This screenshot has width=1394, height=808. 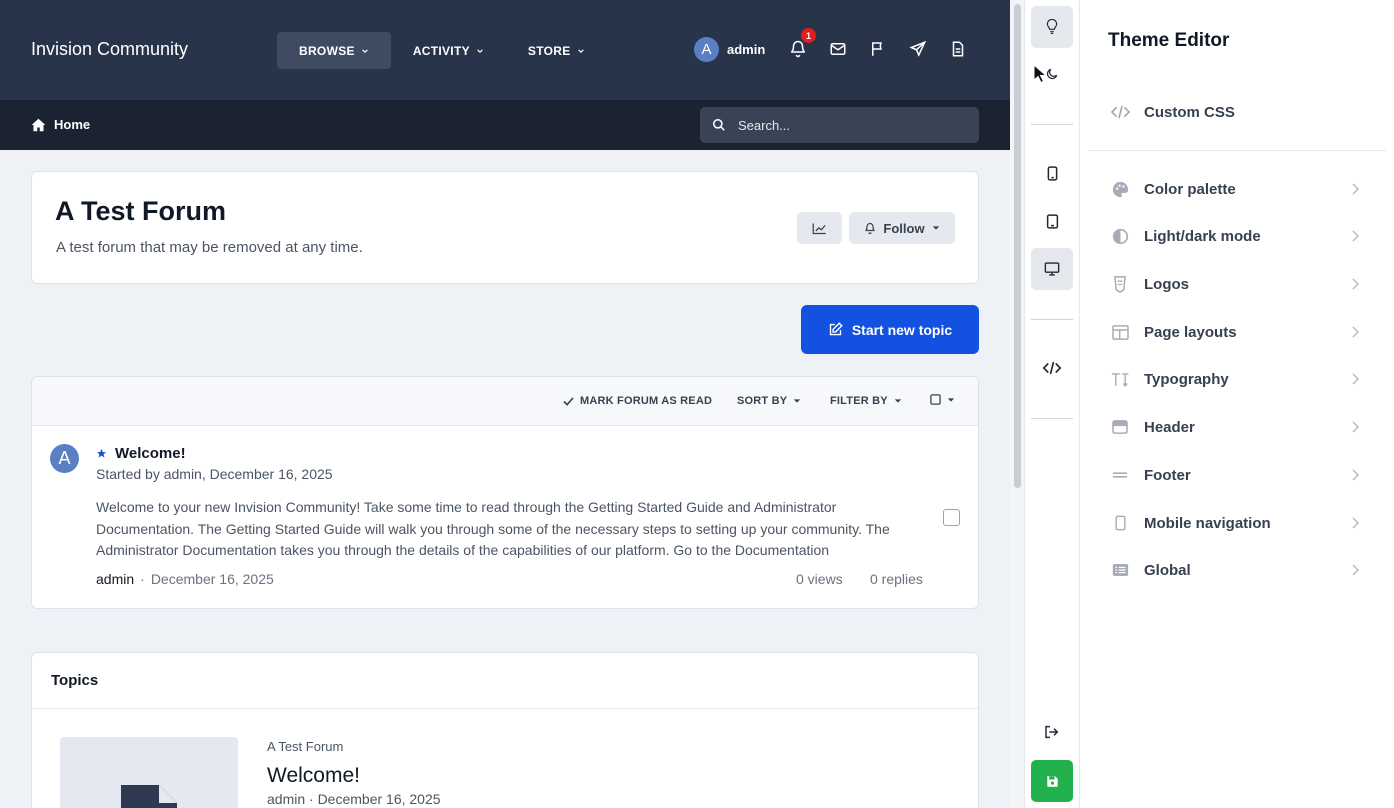 I want to click on topic-thumbnail, so click(x=149, y=772).